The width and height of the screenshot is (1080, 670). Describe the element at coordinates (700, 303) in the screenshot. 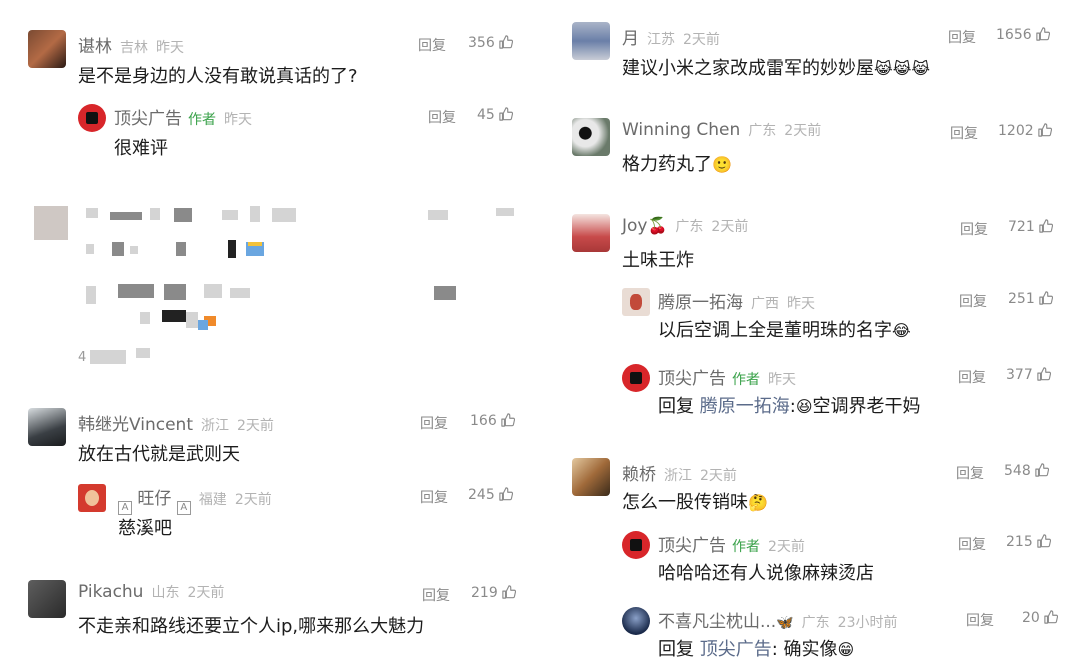

I see `author-name: 腾原一拓海` at that location.